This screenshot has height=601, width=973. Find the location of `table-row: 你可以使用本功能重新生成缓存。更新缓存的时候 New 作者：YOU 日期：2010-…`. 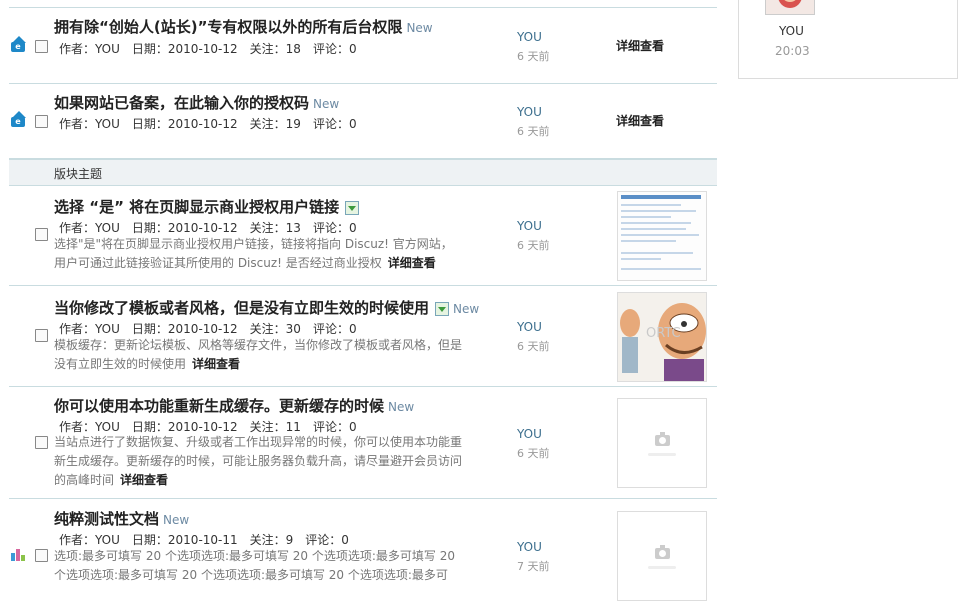

table-row: 你可以使用本功能重新生成缓存。更新缓存的时候 New 作者：YOU 日期：2010-… is located at coordinates (363, 443).